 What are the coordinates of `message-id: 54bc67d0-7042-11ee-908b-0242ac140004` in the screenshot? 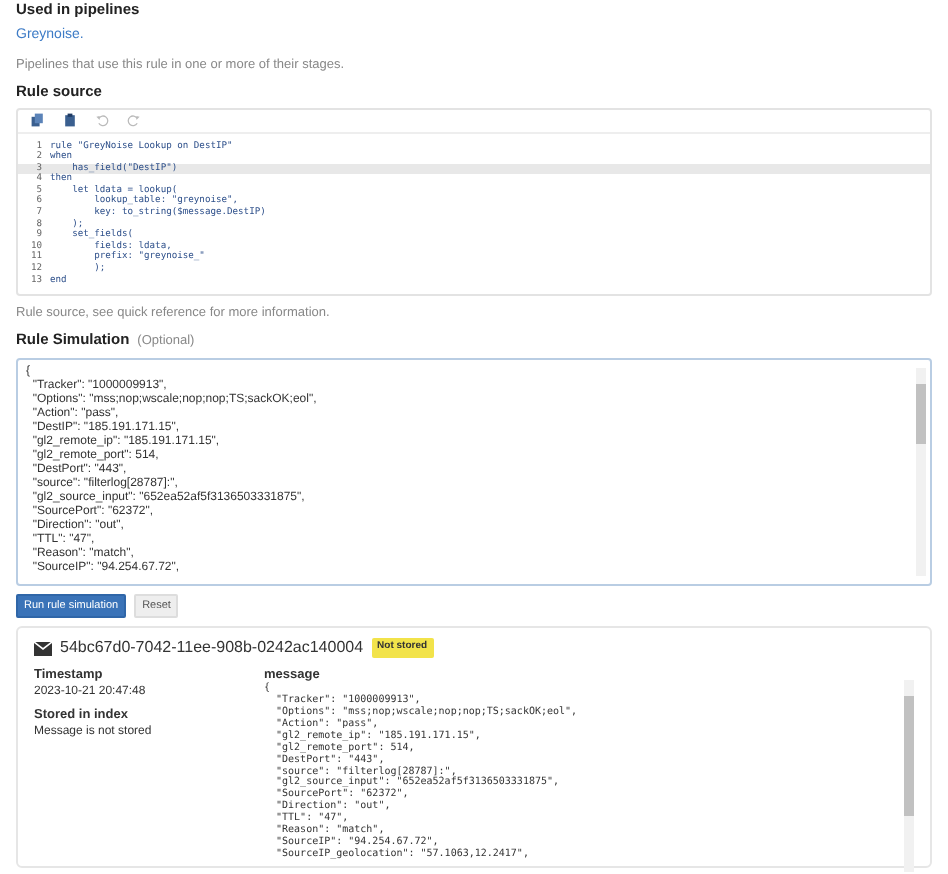 It's located at (212, 648).